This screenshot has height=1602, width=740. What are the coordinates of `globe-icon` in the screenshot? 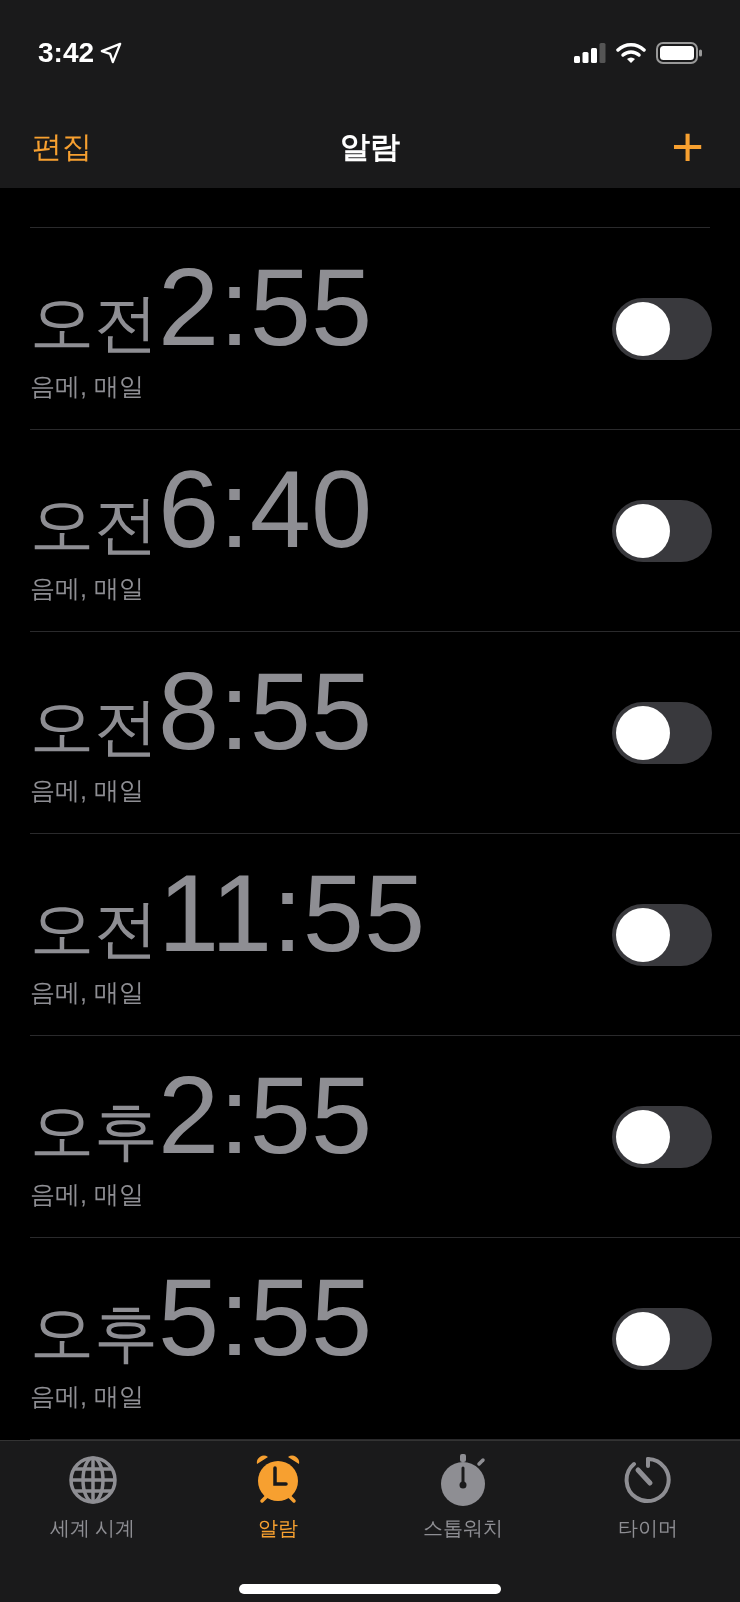 It's located at (92, 1480).